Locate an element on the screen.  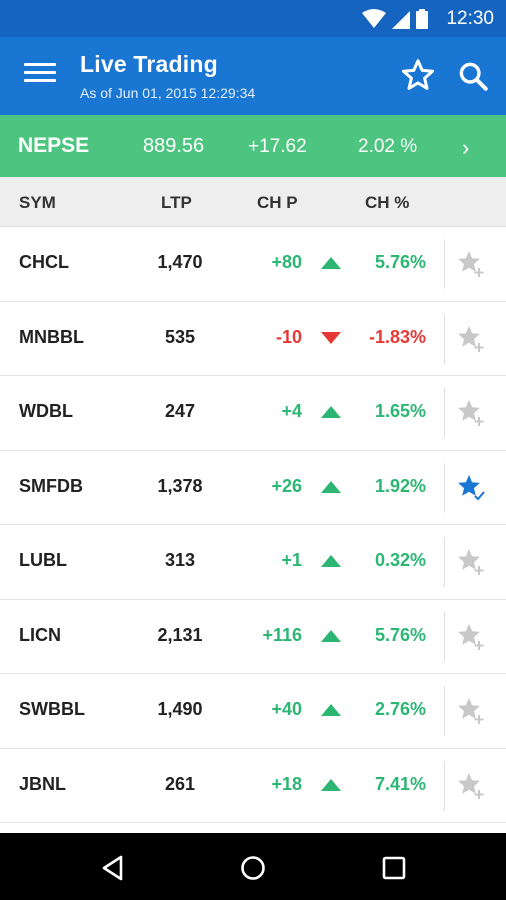
home-button is located at coordinates (253, 868).